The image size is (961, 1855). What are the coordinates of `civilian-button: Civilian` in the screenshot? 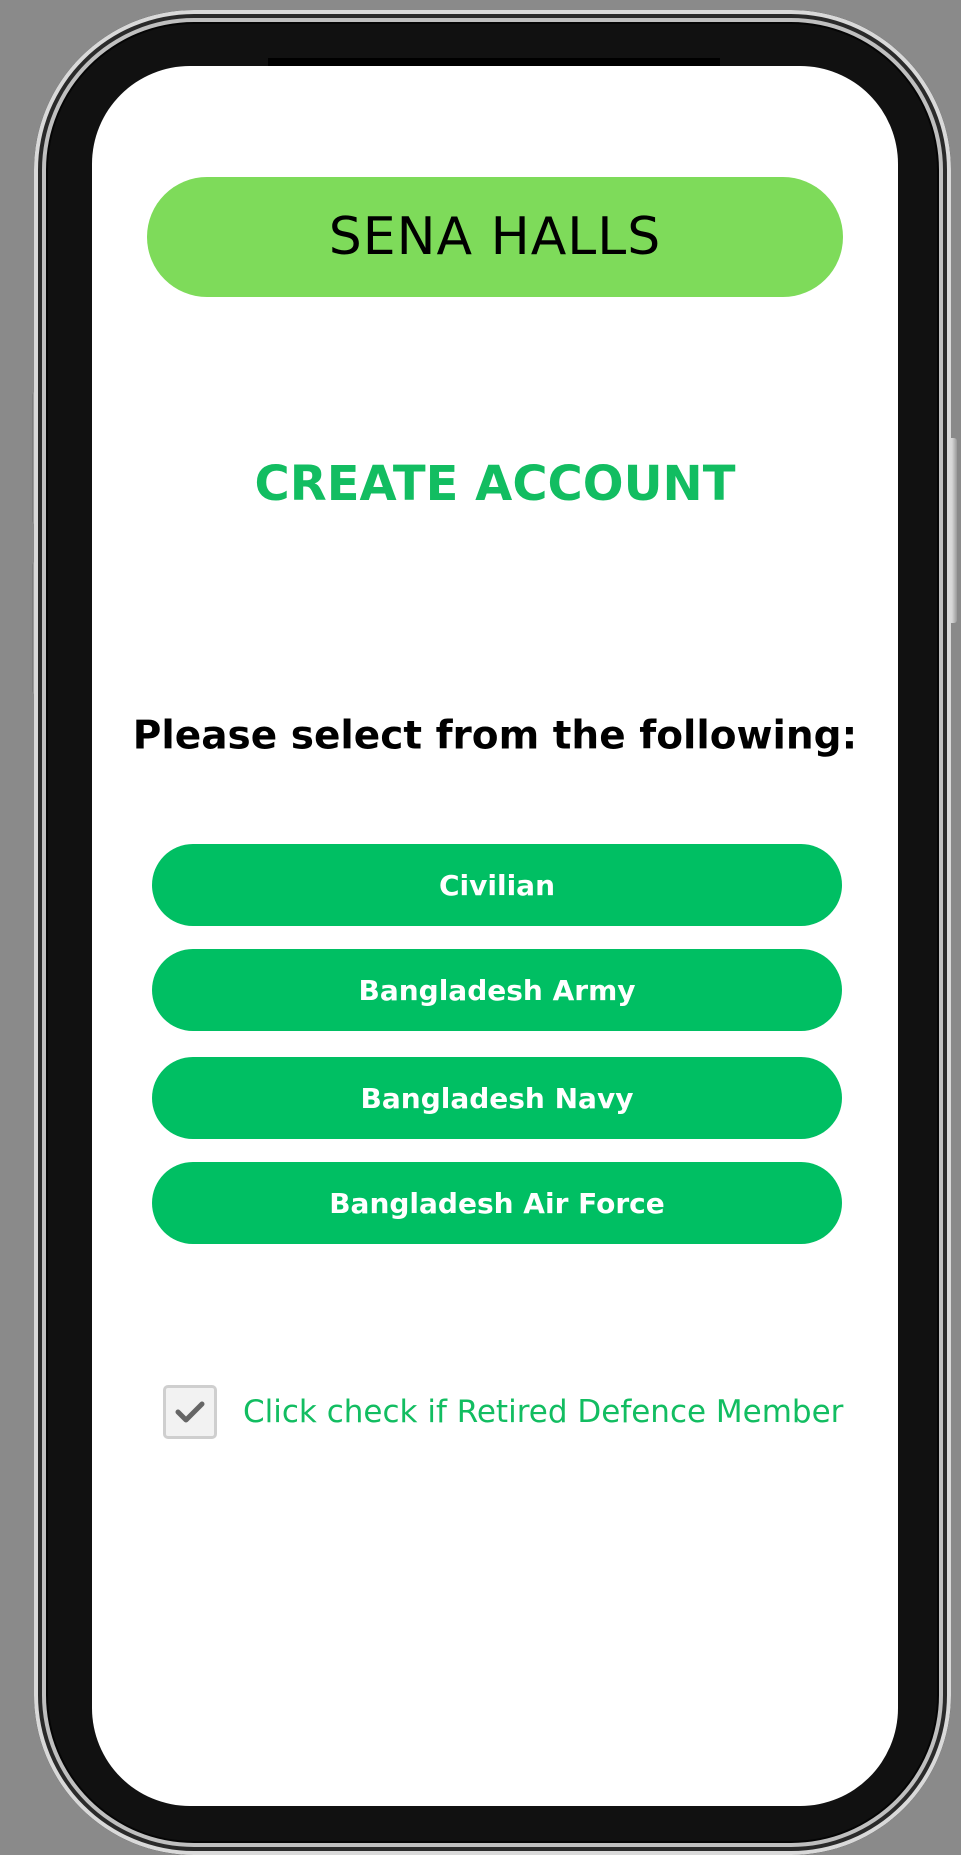 It's located at (497, 885).